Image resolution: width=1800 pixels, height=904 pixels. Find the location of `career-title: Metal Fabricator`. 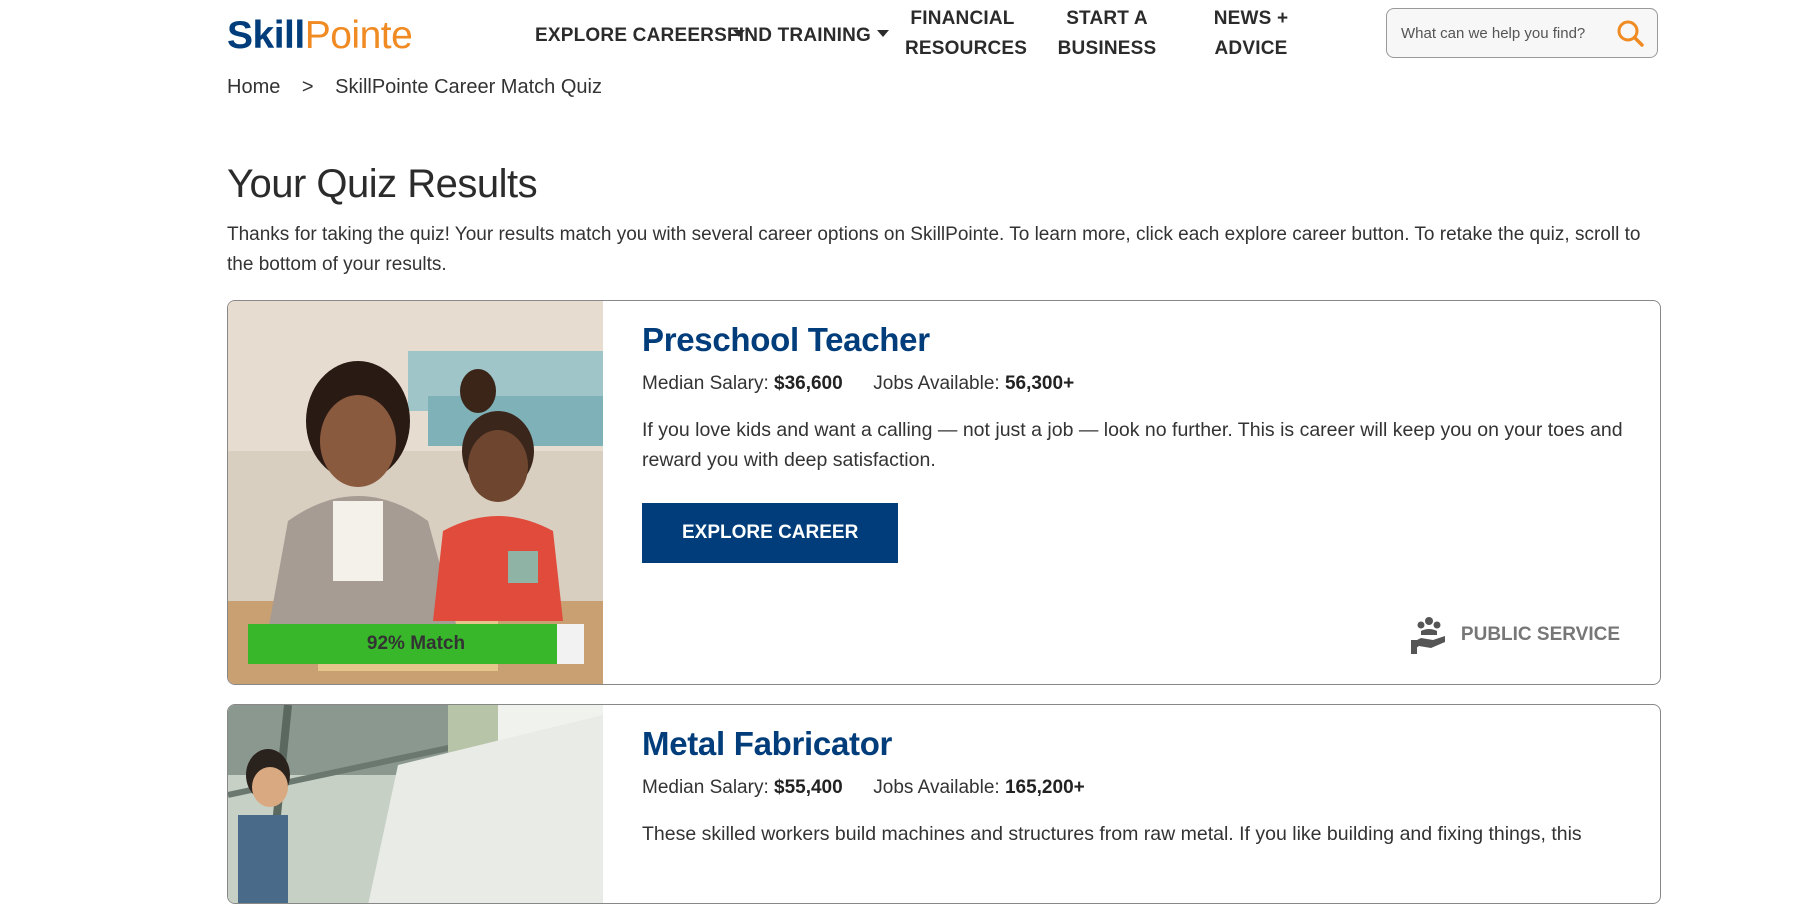

career-title: Metal Fabricator is located at coordinates (1136, 744).